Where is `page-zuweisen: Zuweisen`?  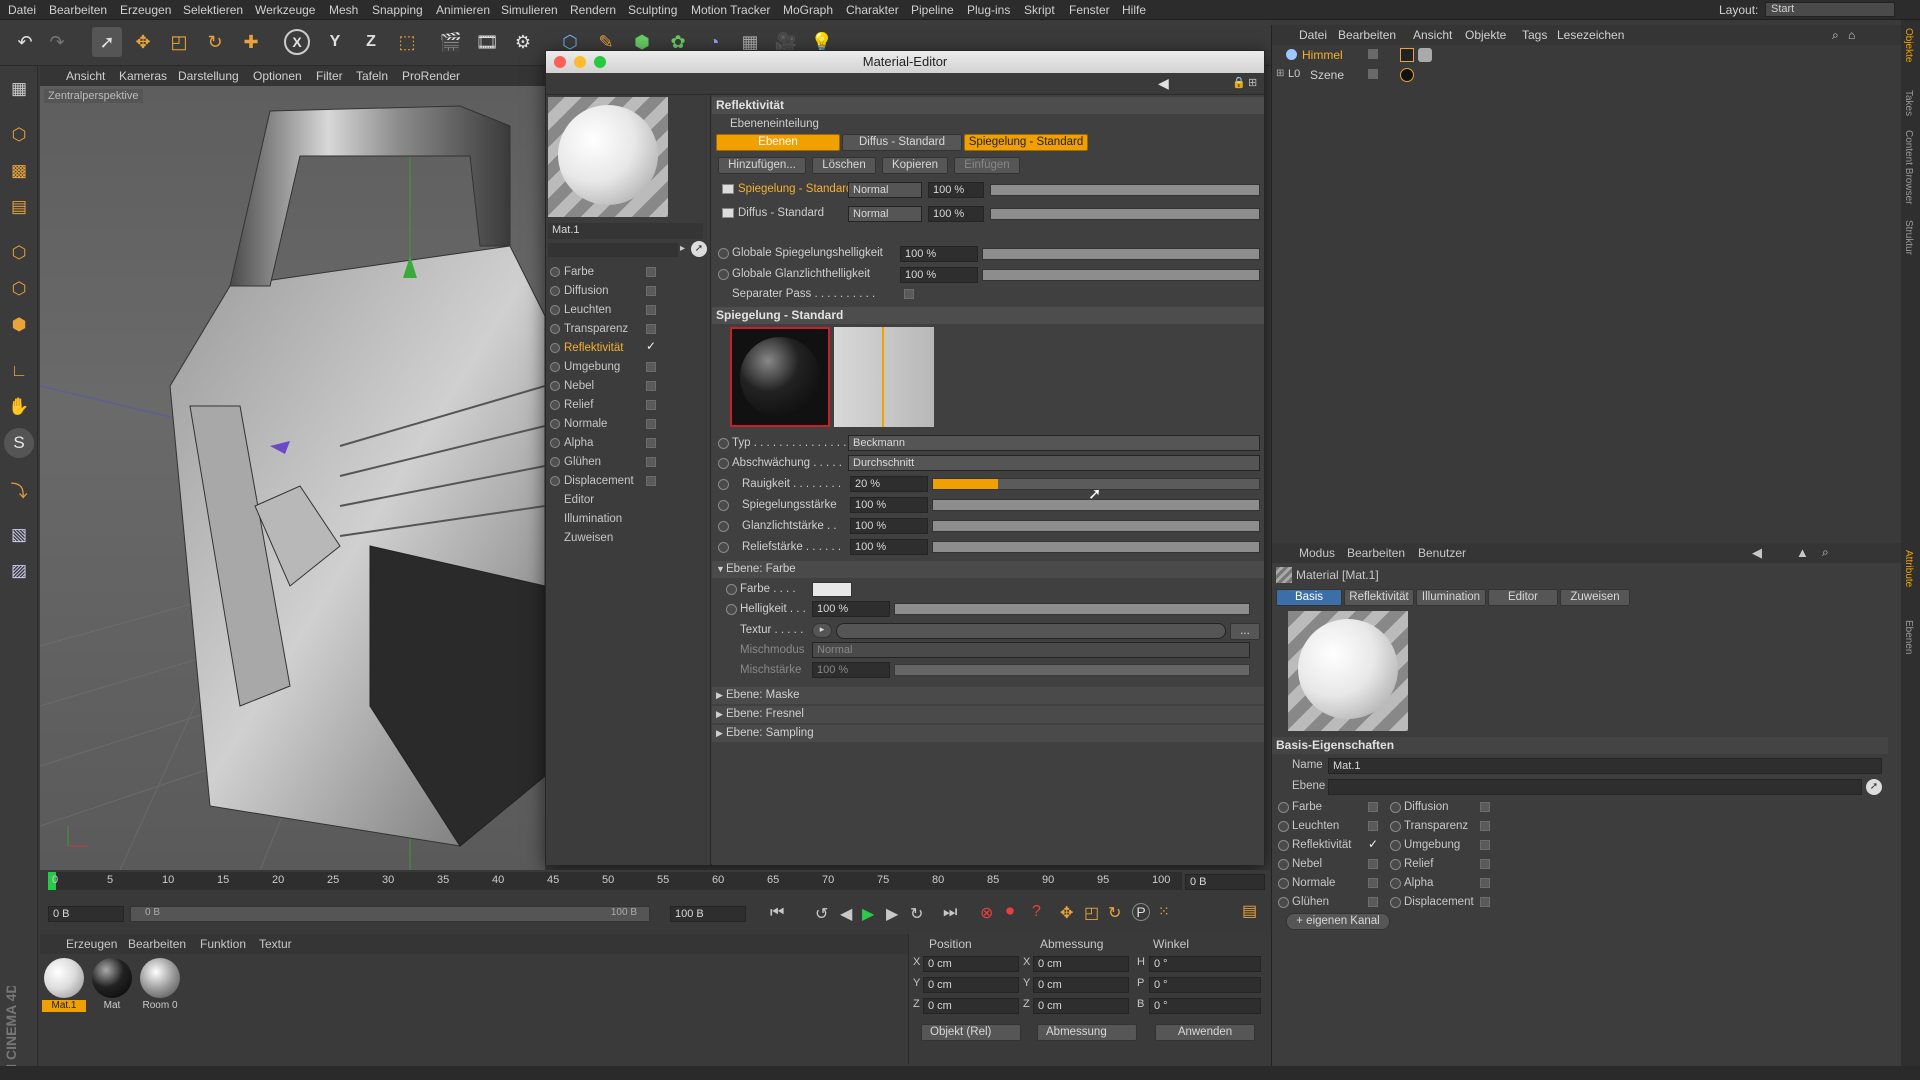
page-zuweisen: Zuweisen is located at coordinates (588, 538).